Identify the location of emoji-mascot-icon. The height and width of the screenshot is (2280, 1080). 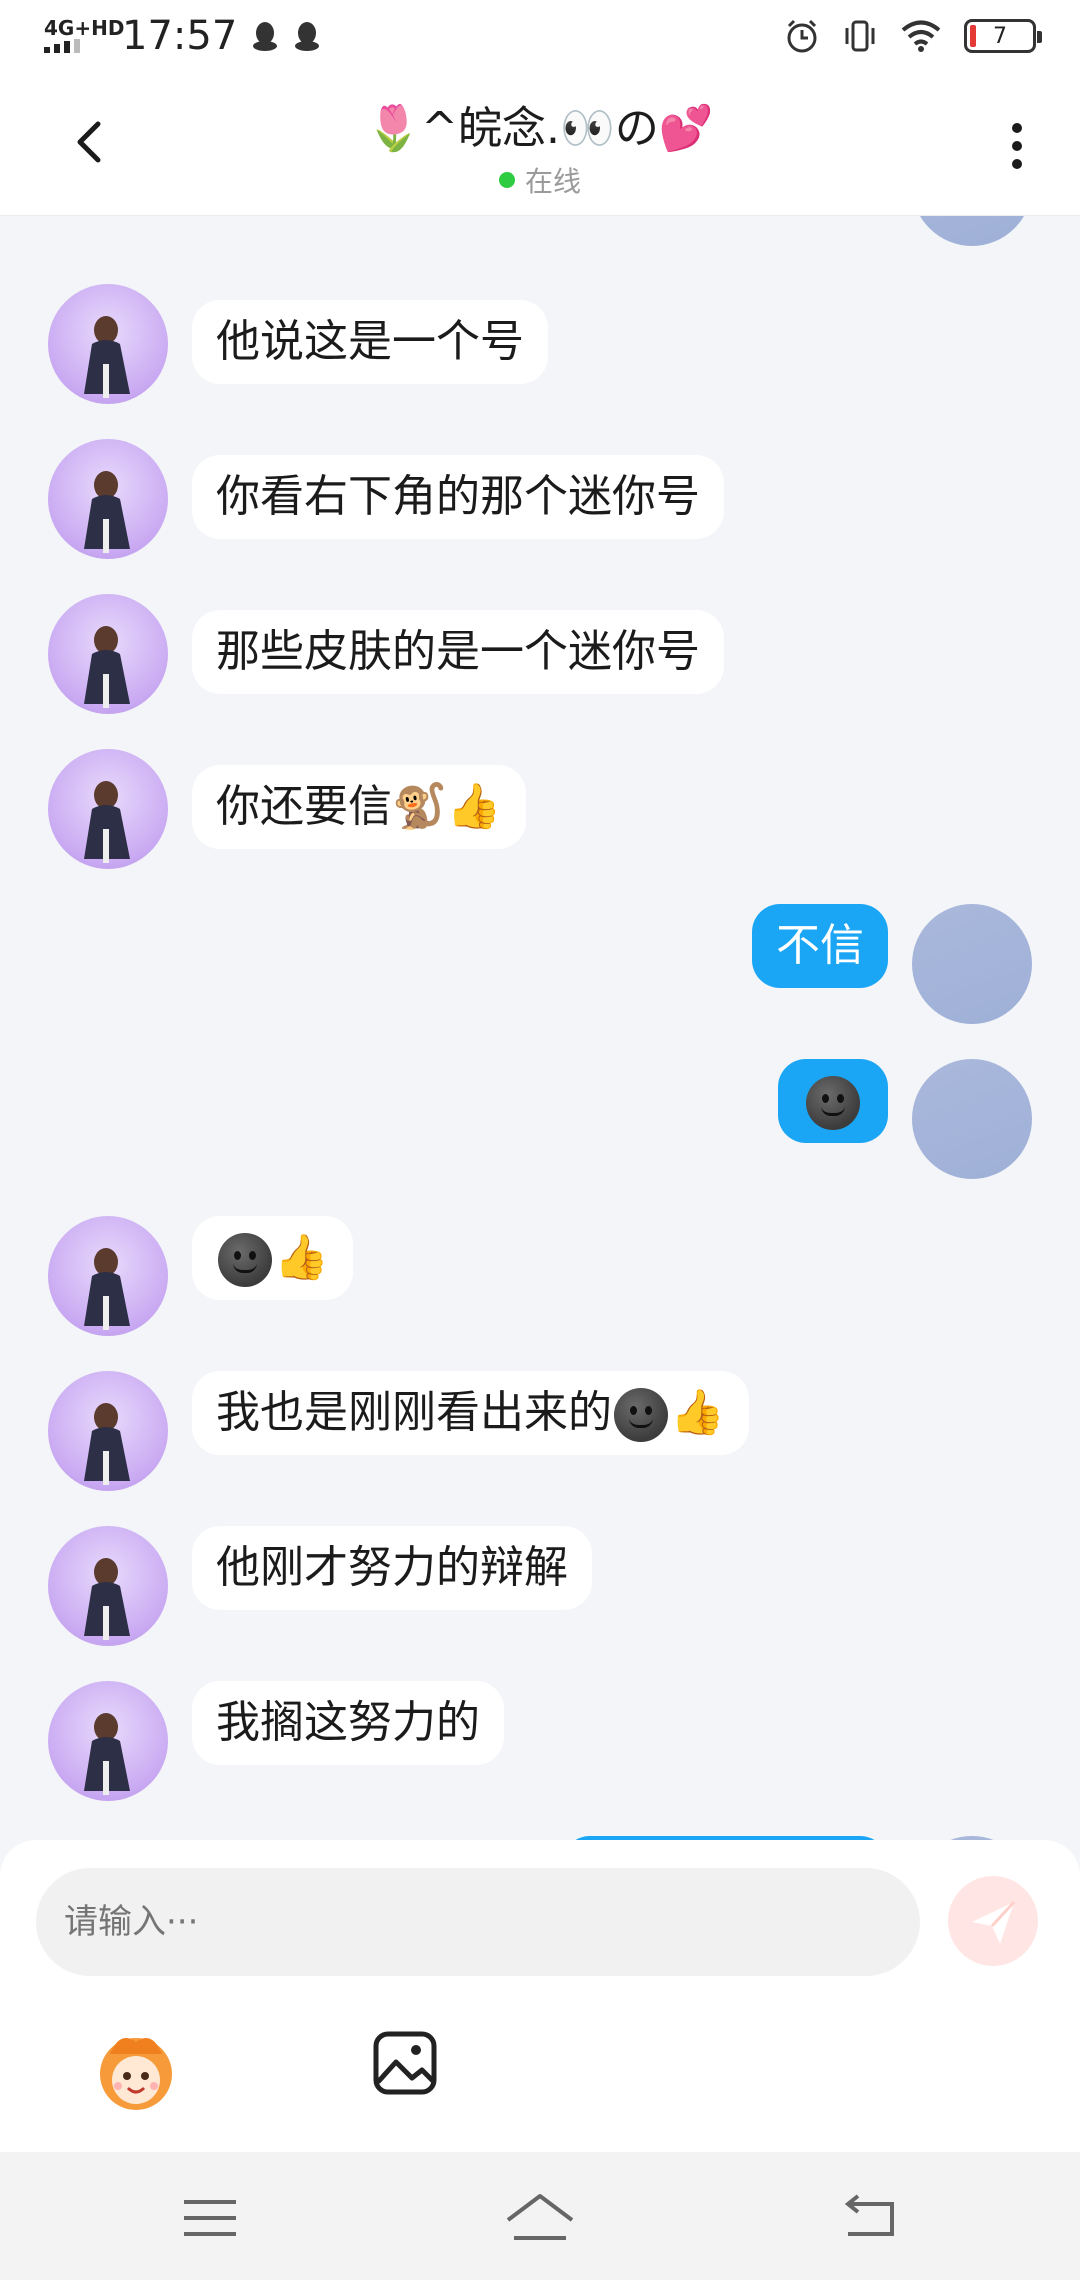
(136, 2070).